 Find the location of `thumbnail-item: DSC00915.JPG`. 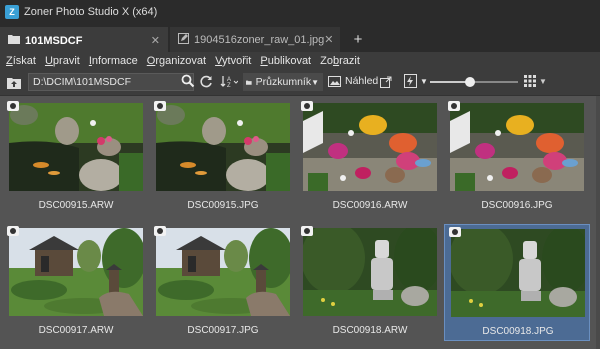

thumbnail-item: DSC00915.JPG is located at coordinates (223, 157).